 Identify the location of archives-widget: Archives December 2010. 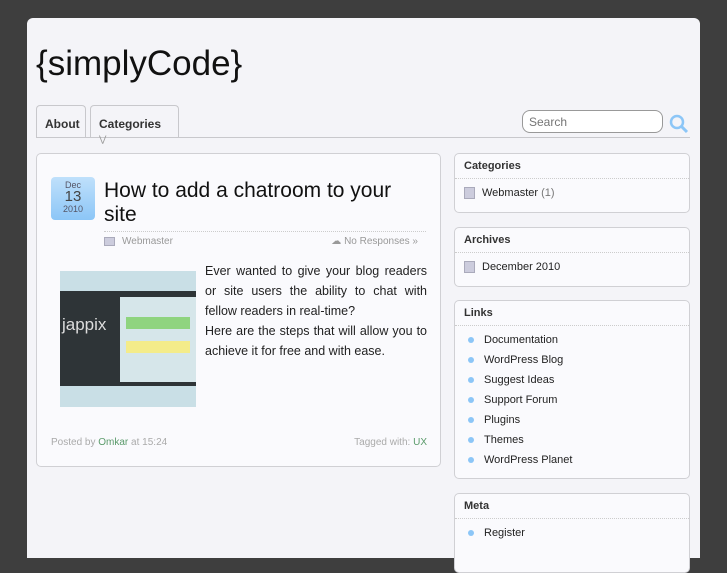
(572, 257).